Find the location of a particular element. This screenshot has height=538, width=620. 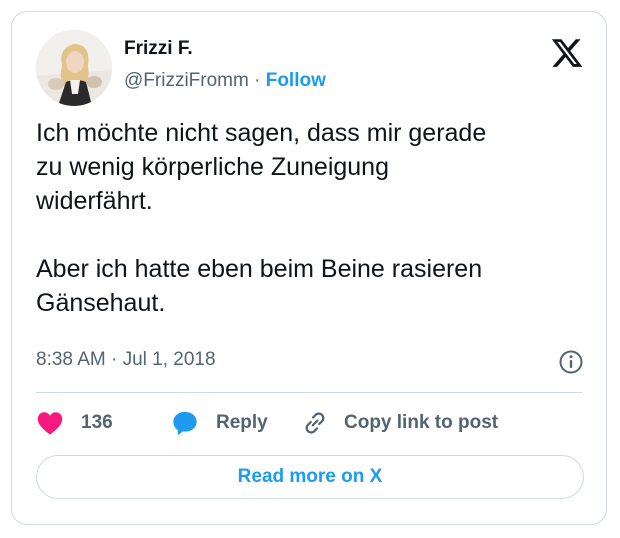

author-handle-row: @FrizziFromm · Follow is located at coordinates (225, 81).